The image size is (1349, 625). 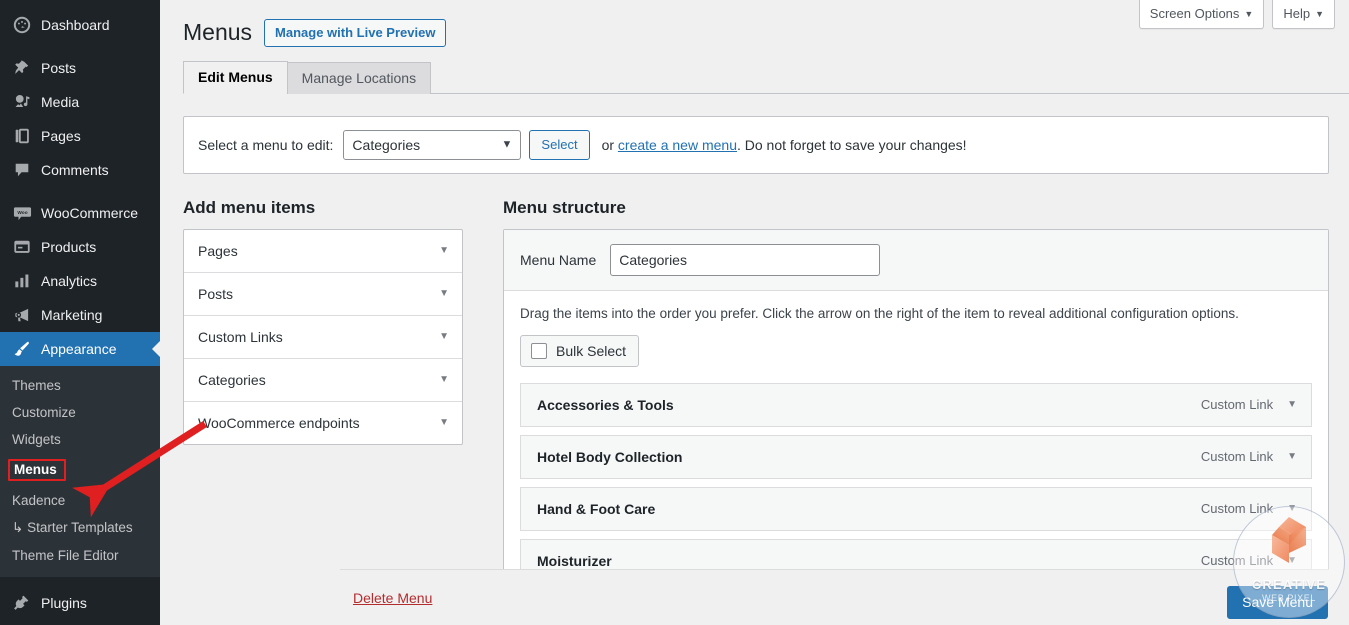 I want to click on bulk-select-toggle: Bulk Select, so click(x=580, y=350).